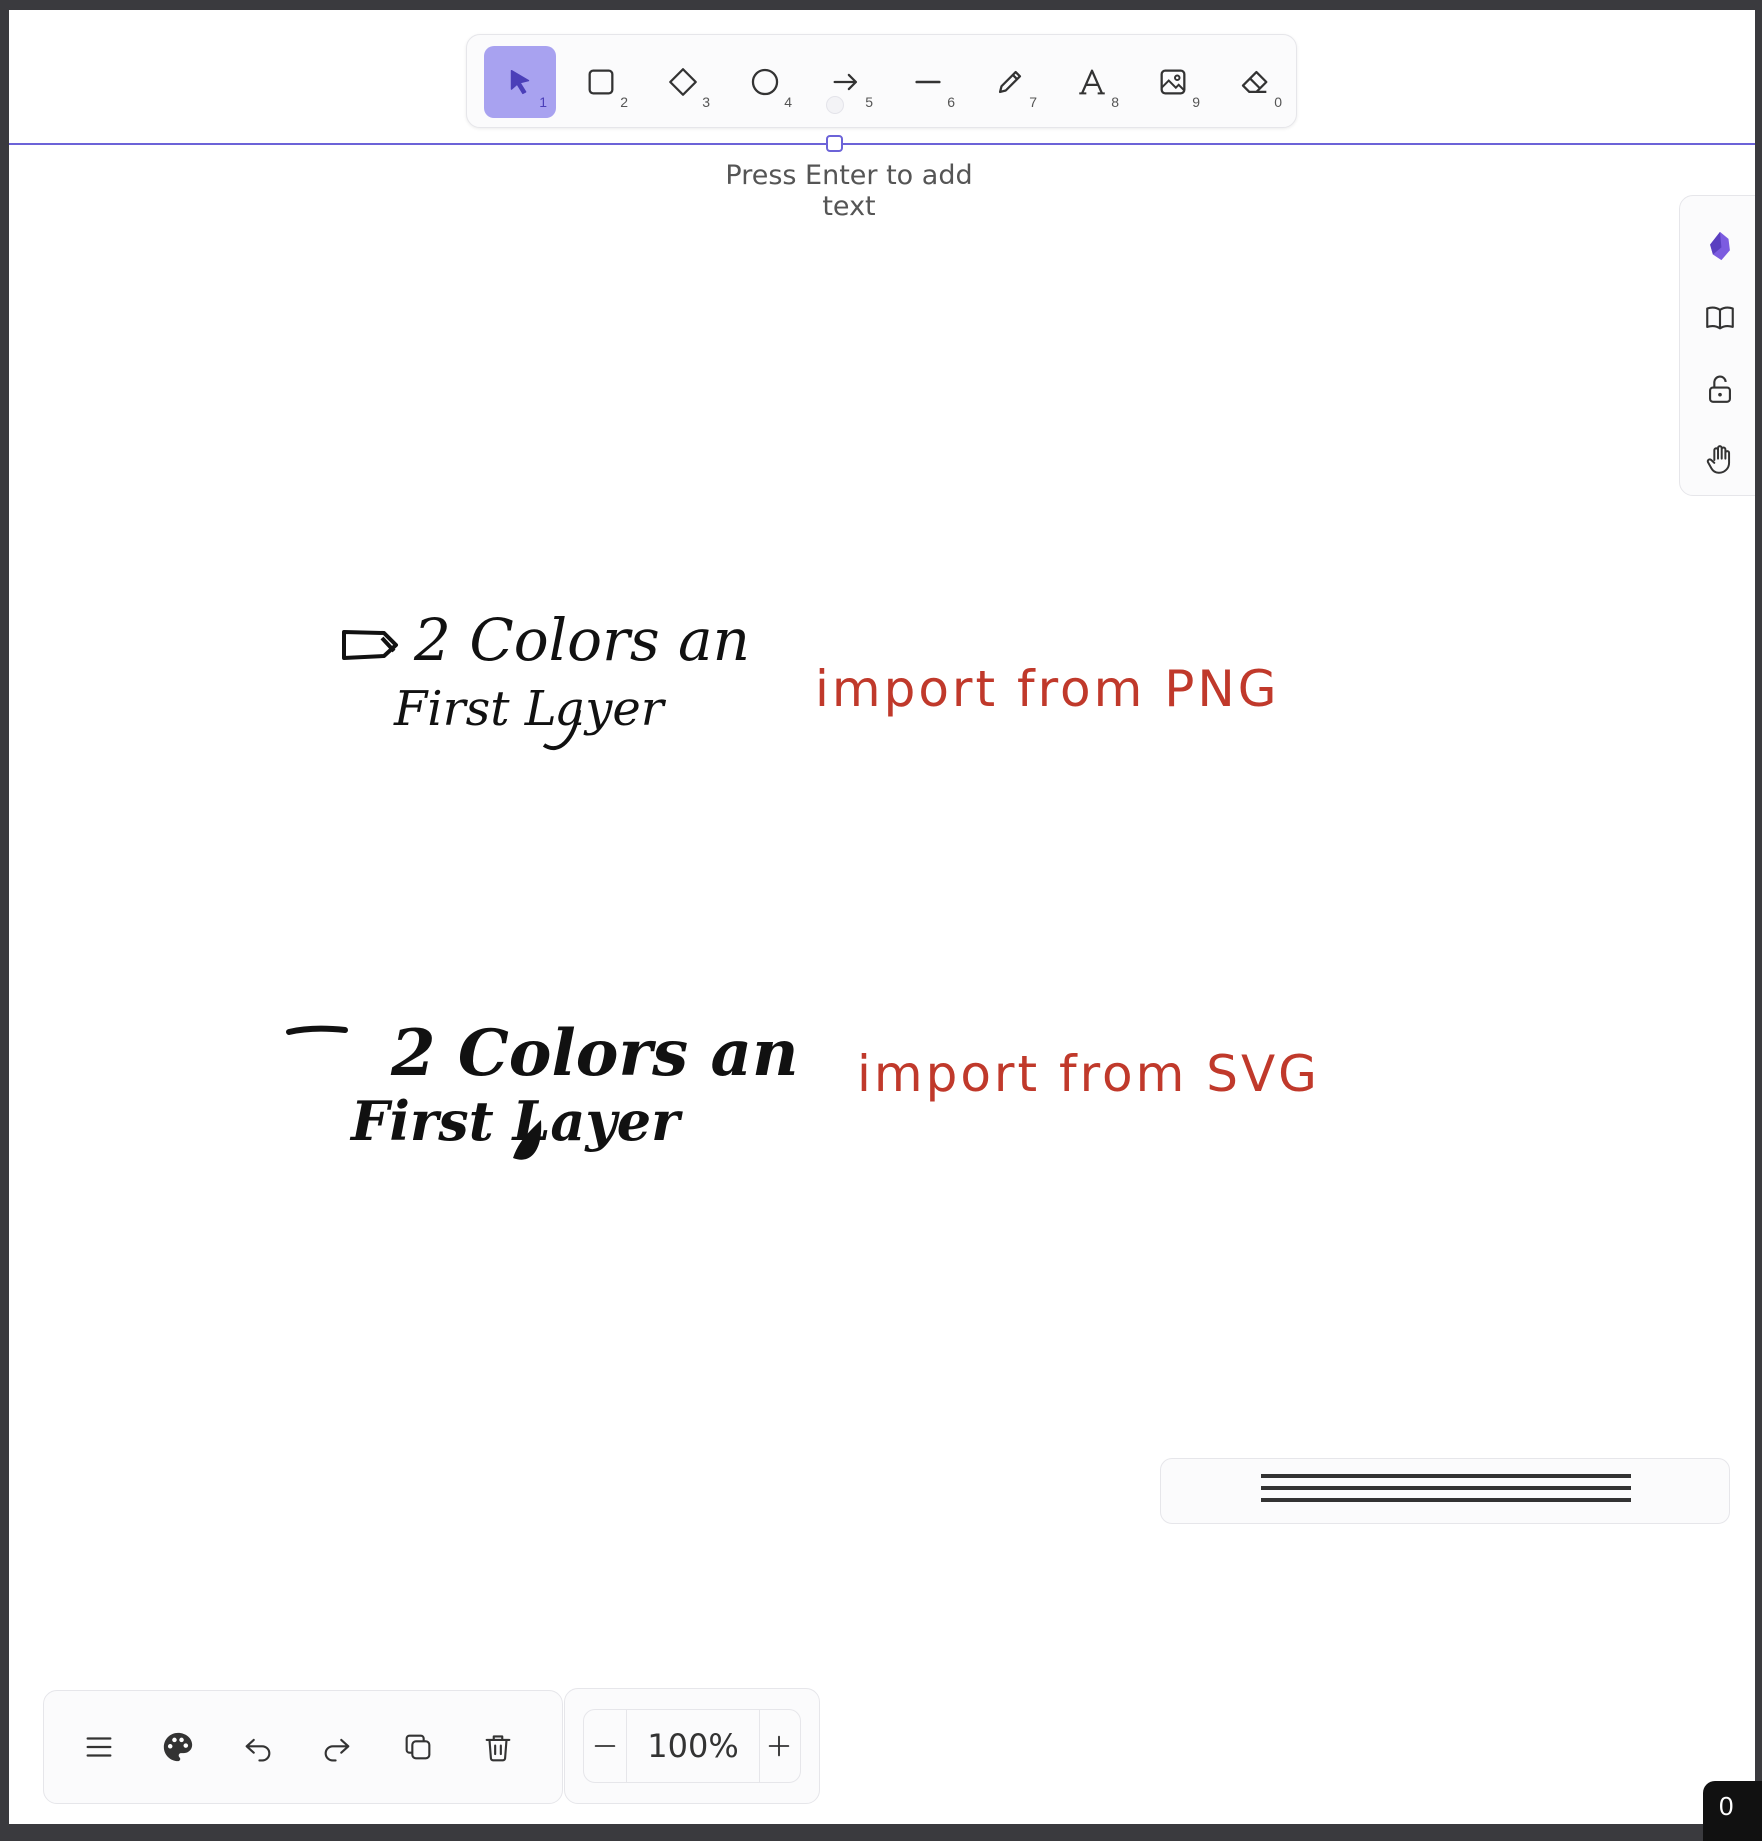 This screenshot has height=1841, width=1762. I want to click on trash-icon, so click(498, 1748).